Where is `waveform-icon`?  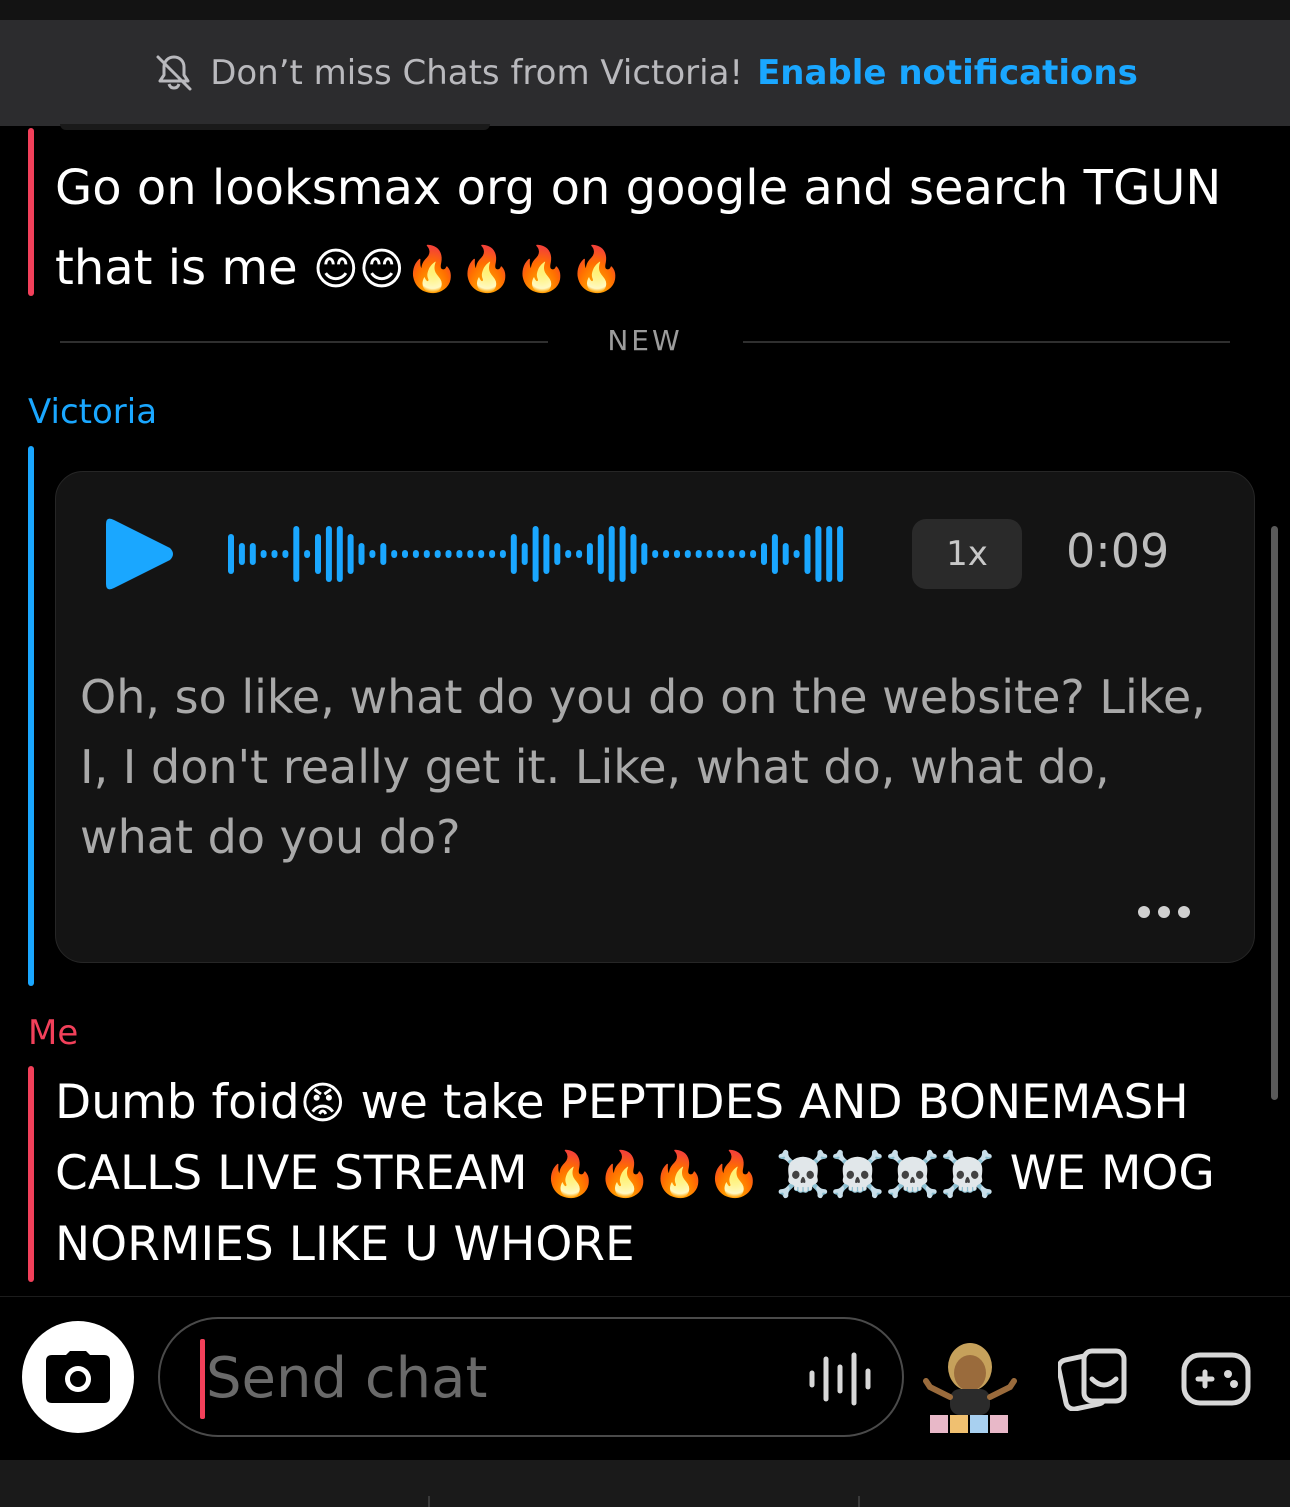 waveform-icon is located at coordinates (538, 554).